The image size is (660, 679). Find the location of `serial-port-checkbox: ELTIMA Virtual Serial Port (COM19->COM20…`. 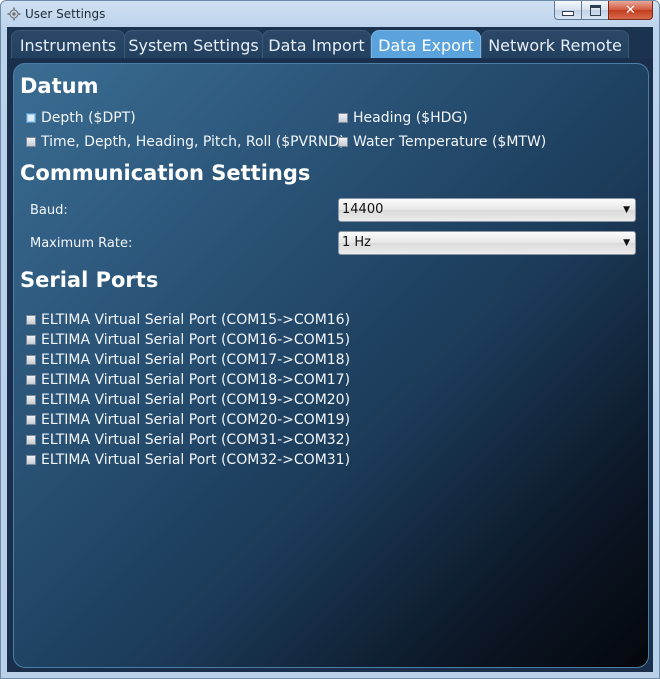

serial-port-checkbox: ELTIMA Virtual Serial Port (COM19->COM20… is located at coordinates (188, 400).